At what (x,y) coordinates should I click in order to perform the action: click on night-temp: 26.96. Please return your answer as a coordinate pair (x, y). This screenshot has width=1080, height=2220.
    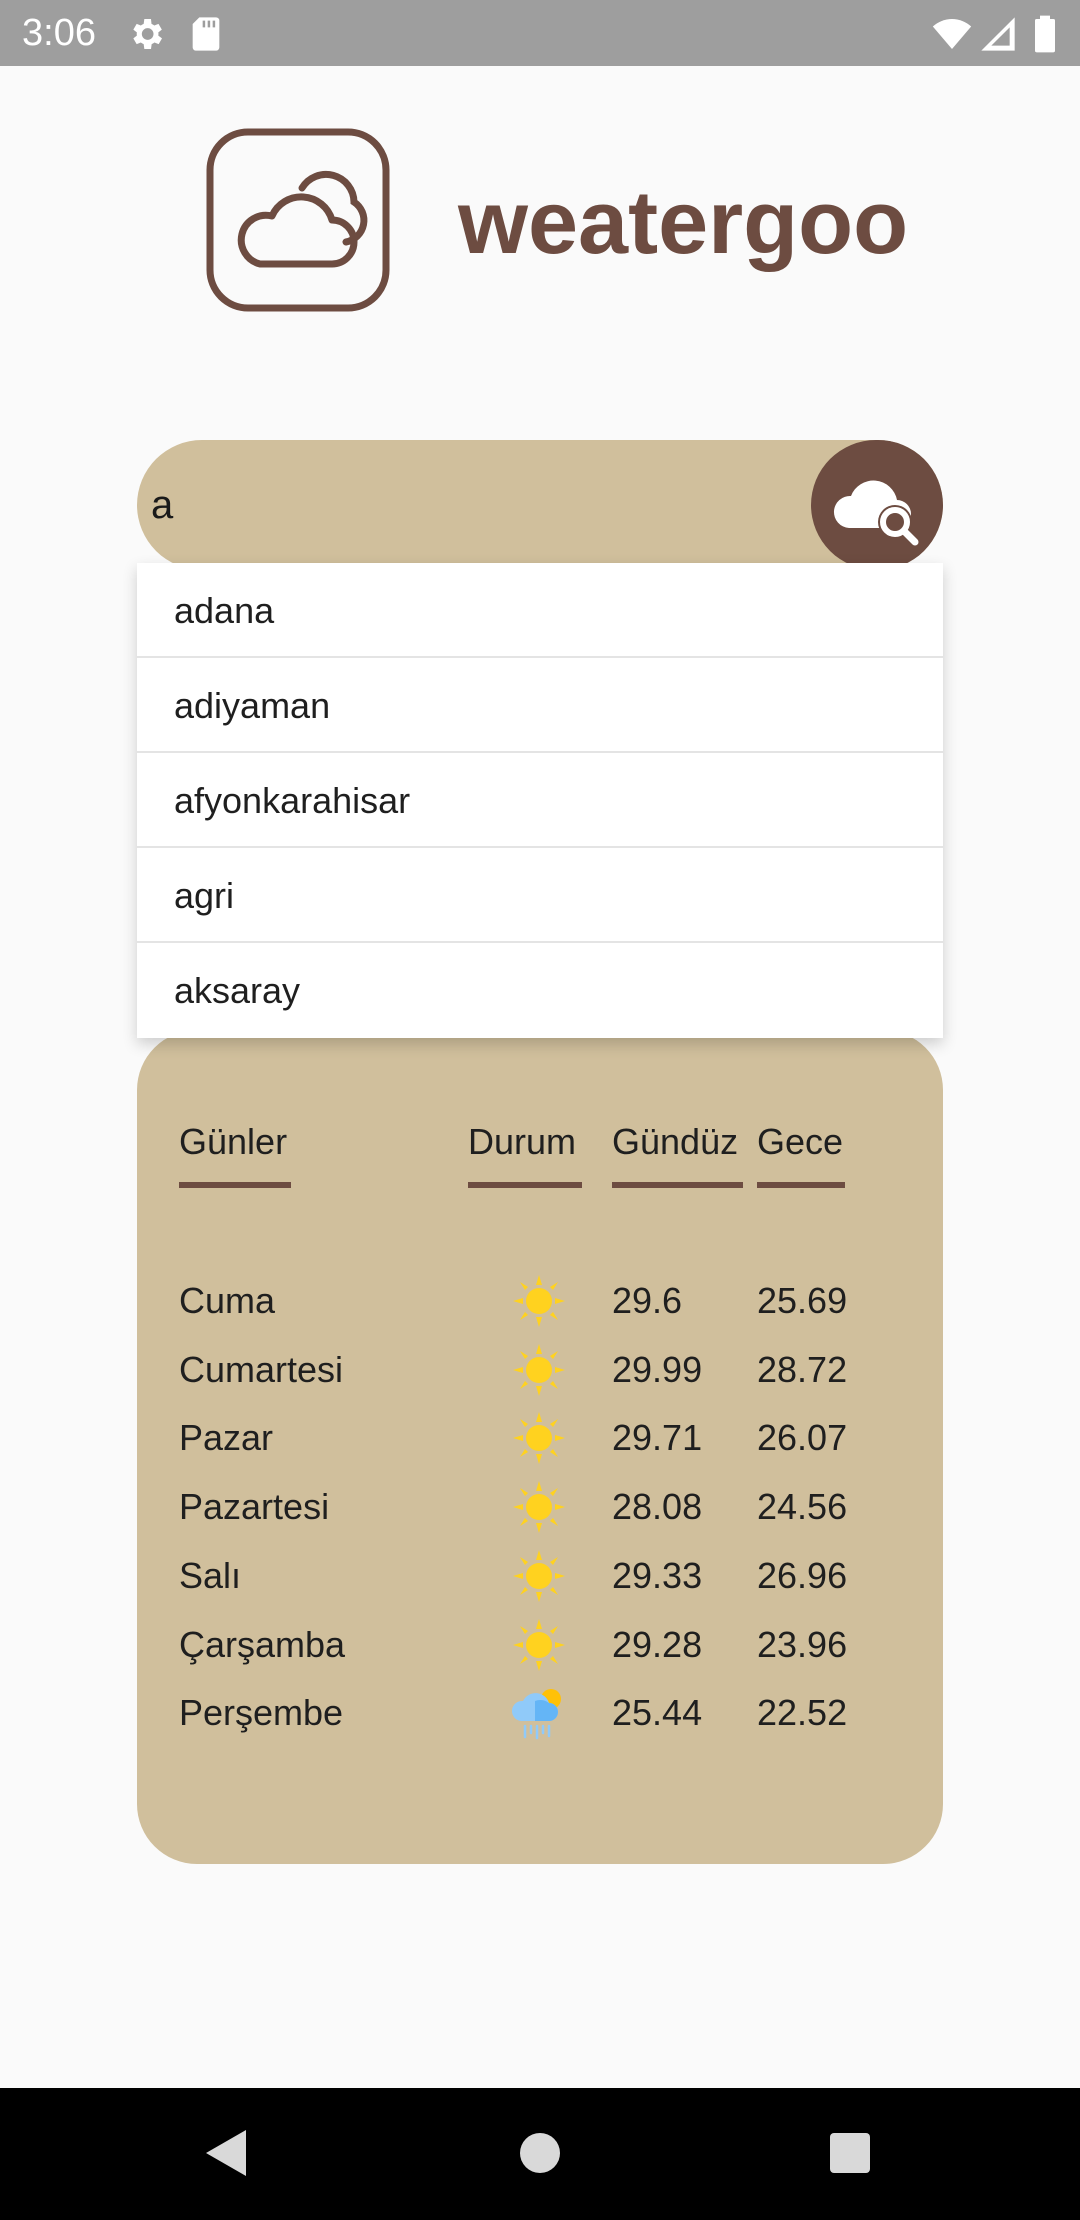
    Looking at the image, I should click on (802, 1575).